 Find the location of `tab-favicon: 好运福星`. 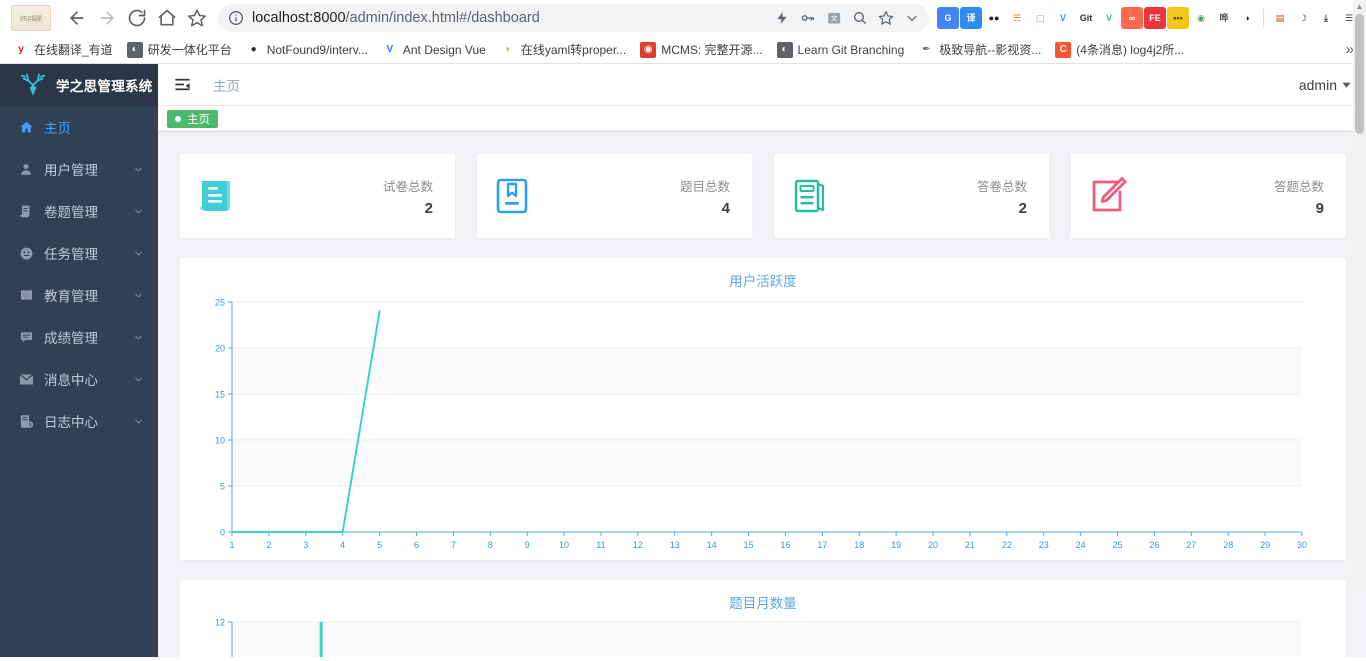

tab-favicon: 好运福星 is located at coordinates (31, 18).